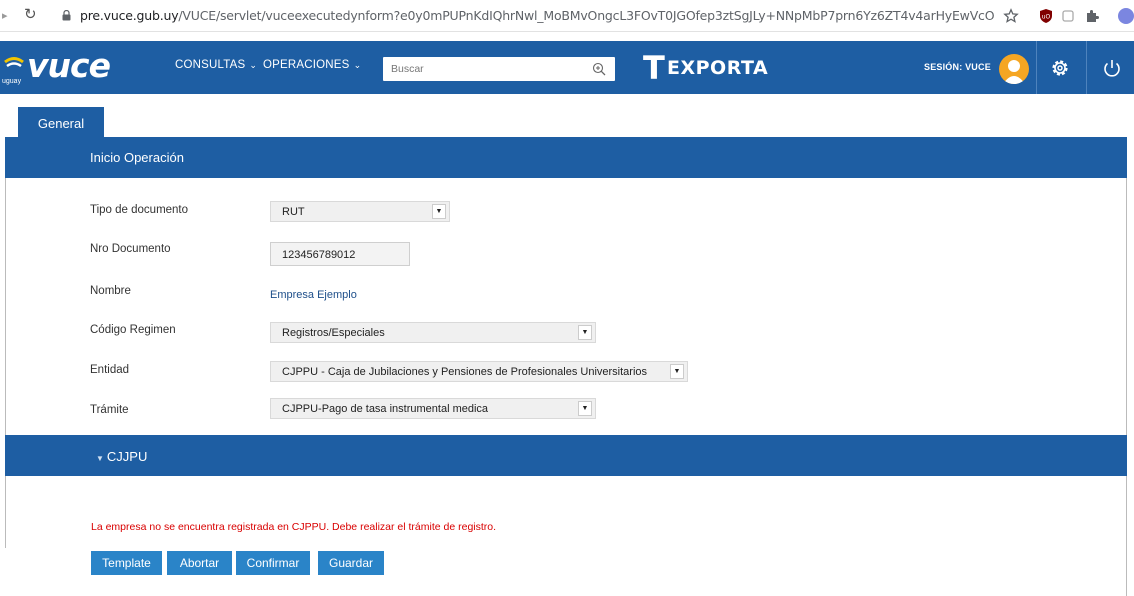 This screenshot has width=1134, height=596. Describe the element at coordinates (1060, 68) in the screenshot. I see `gear-icon` at that location.